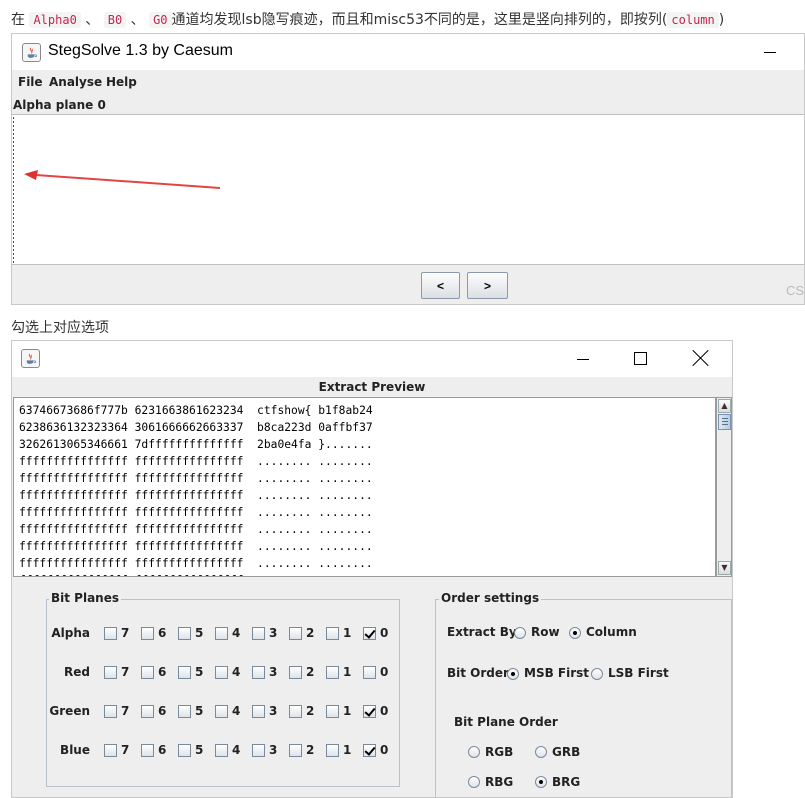 The height and width of the screenshot is (798, 805). What do you see at coordinates (75, 82) in the screenshot?
I see `menu-analyse: Analyse` at bounding box center [75, 82].